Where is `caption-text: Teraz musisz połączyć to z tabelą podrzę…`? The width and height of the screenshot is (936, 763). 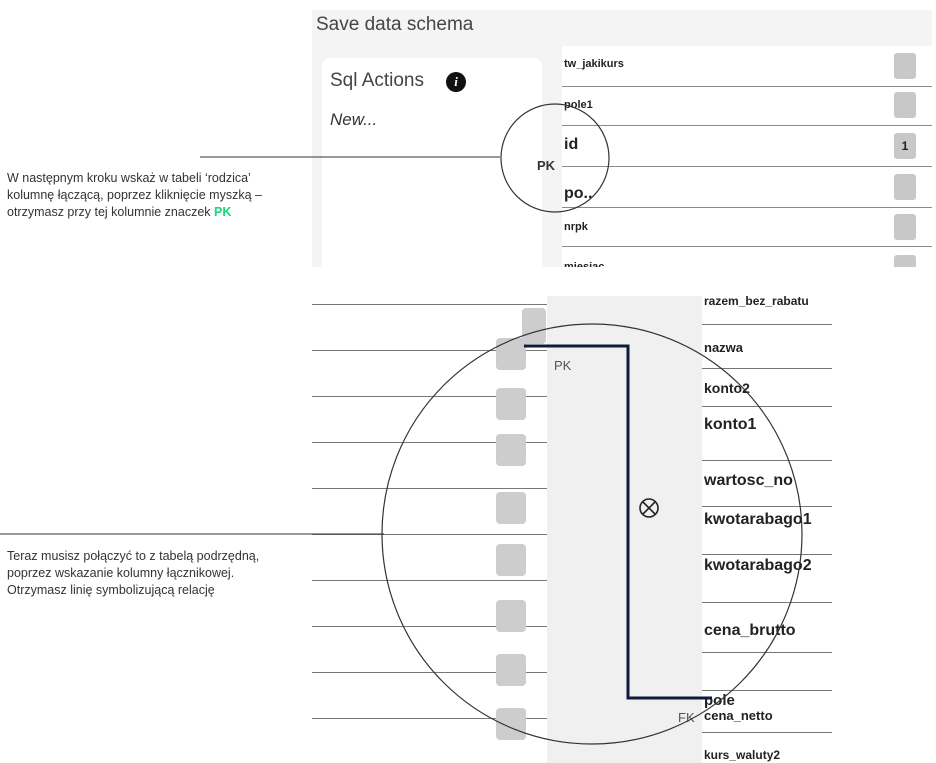 caption-text: Teraz musisz połączyć to z tabelą podrzę… is located at coordinates (133, 573).